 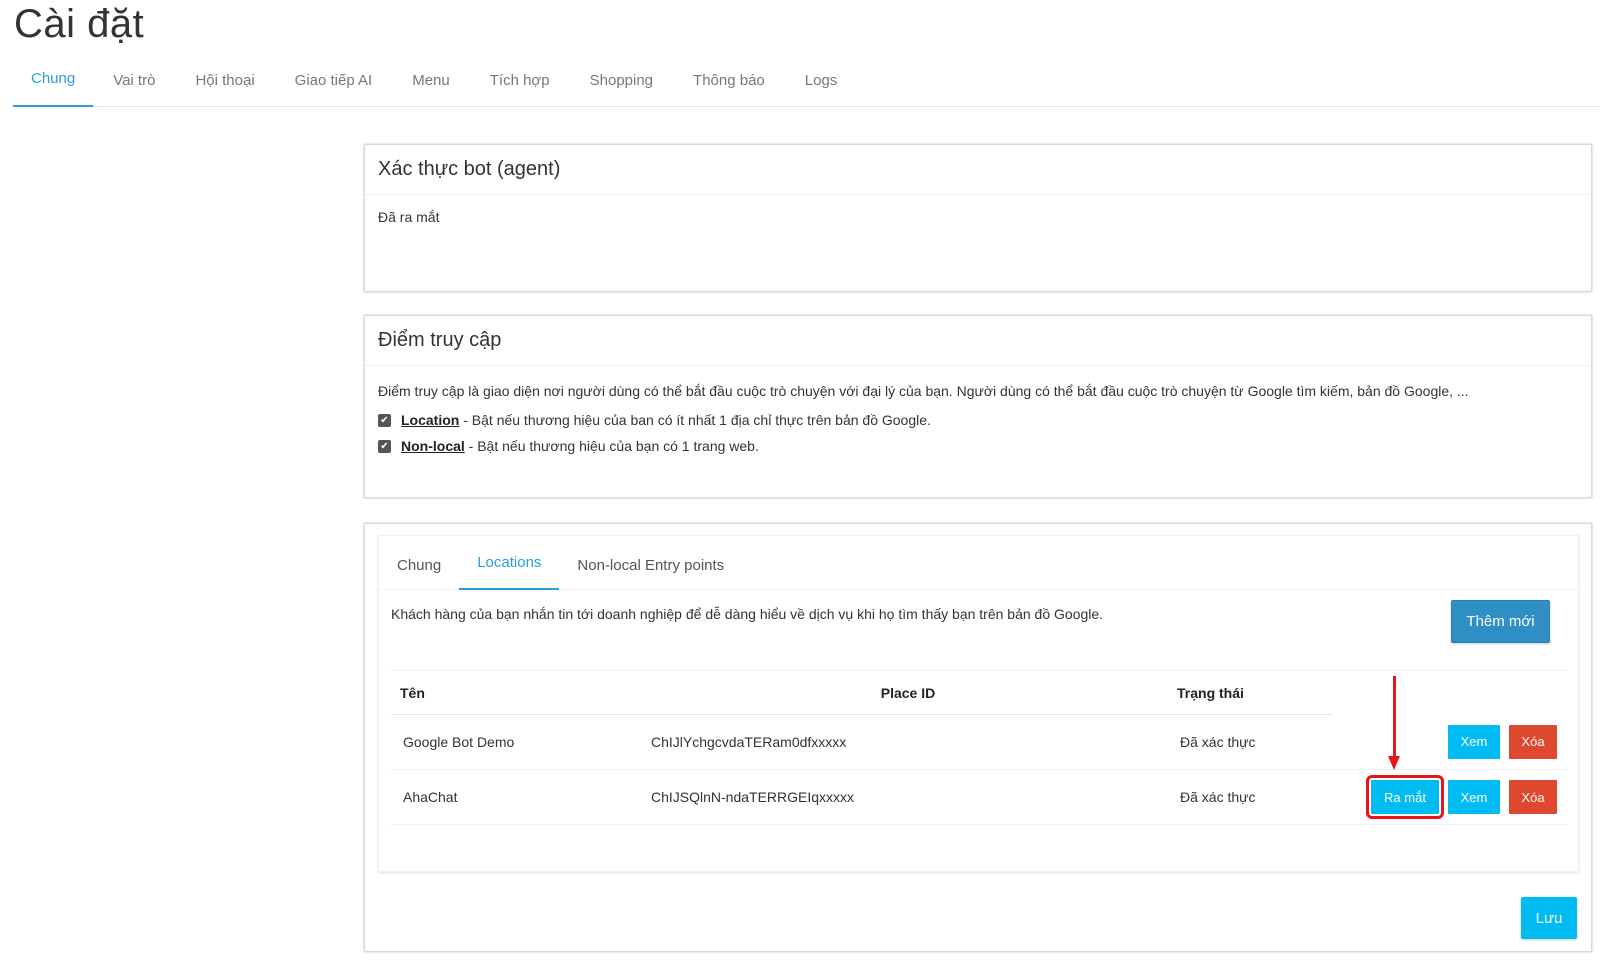 I want to click on subtab-locations: Locations, so click(x=509, y=563).